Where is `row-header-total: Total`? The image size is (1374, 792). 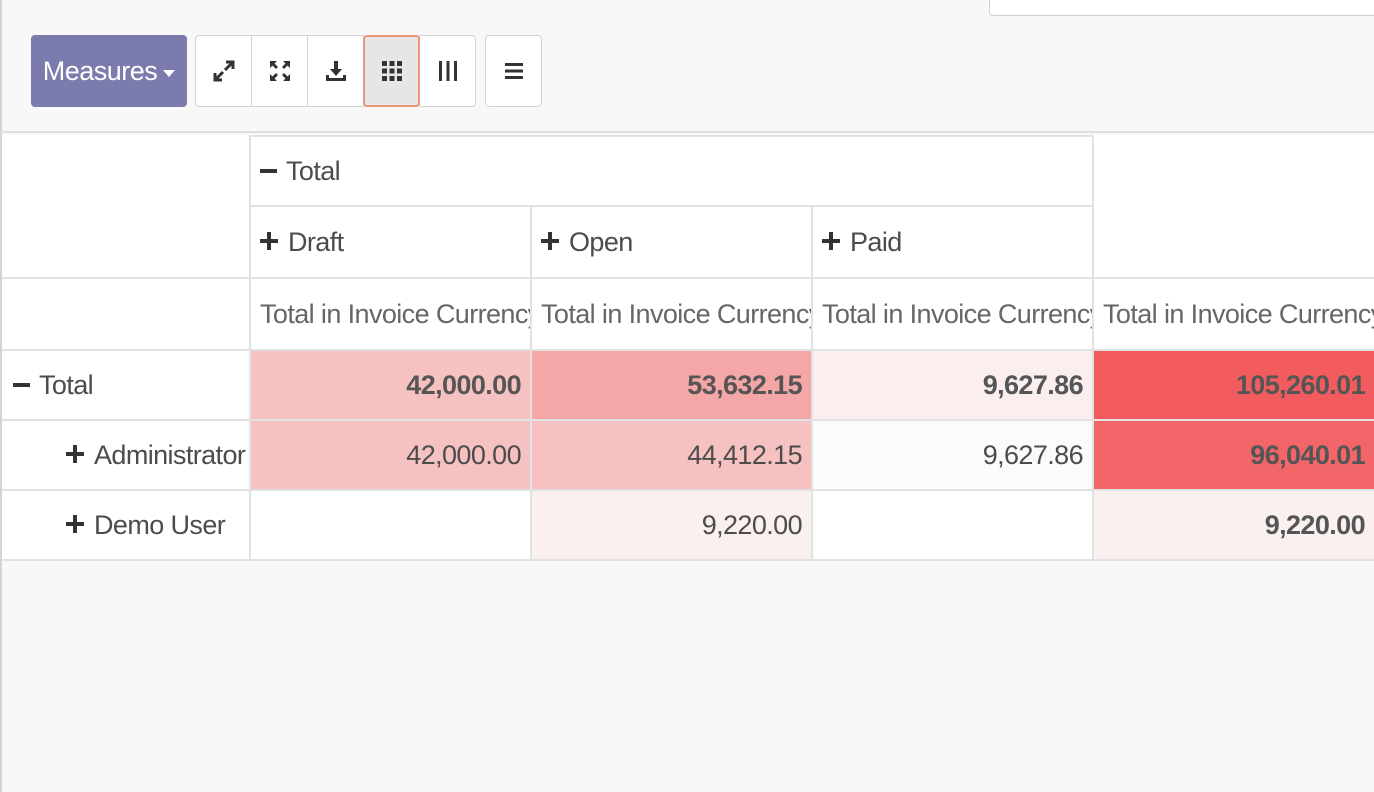
row-header-total: Total is located at coordinates (126, 385).